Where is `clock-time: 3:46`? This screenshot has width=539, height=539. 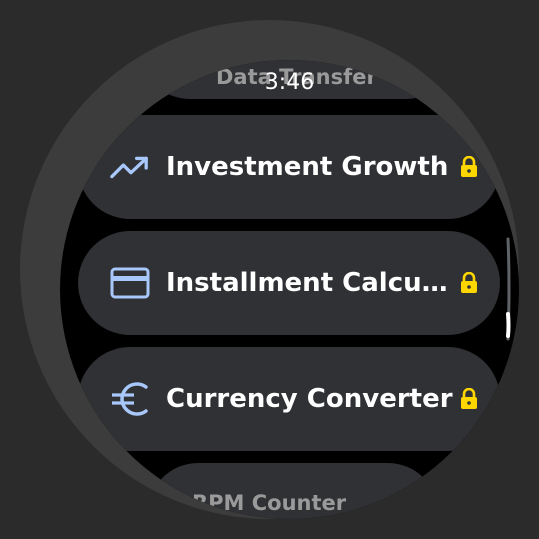
clock-time: 3:46 is located at coordinates (289, 82).